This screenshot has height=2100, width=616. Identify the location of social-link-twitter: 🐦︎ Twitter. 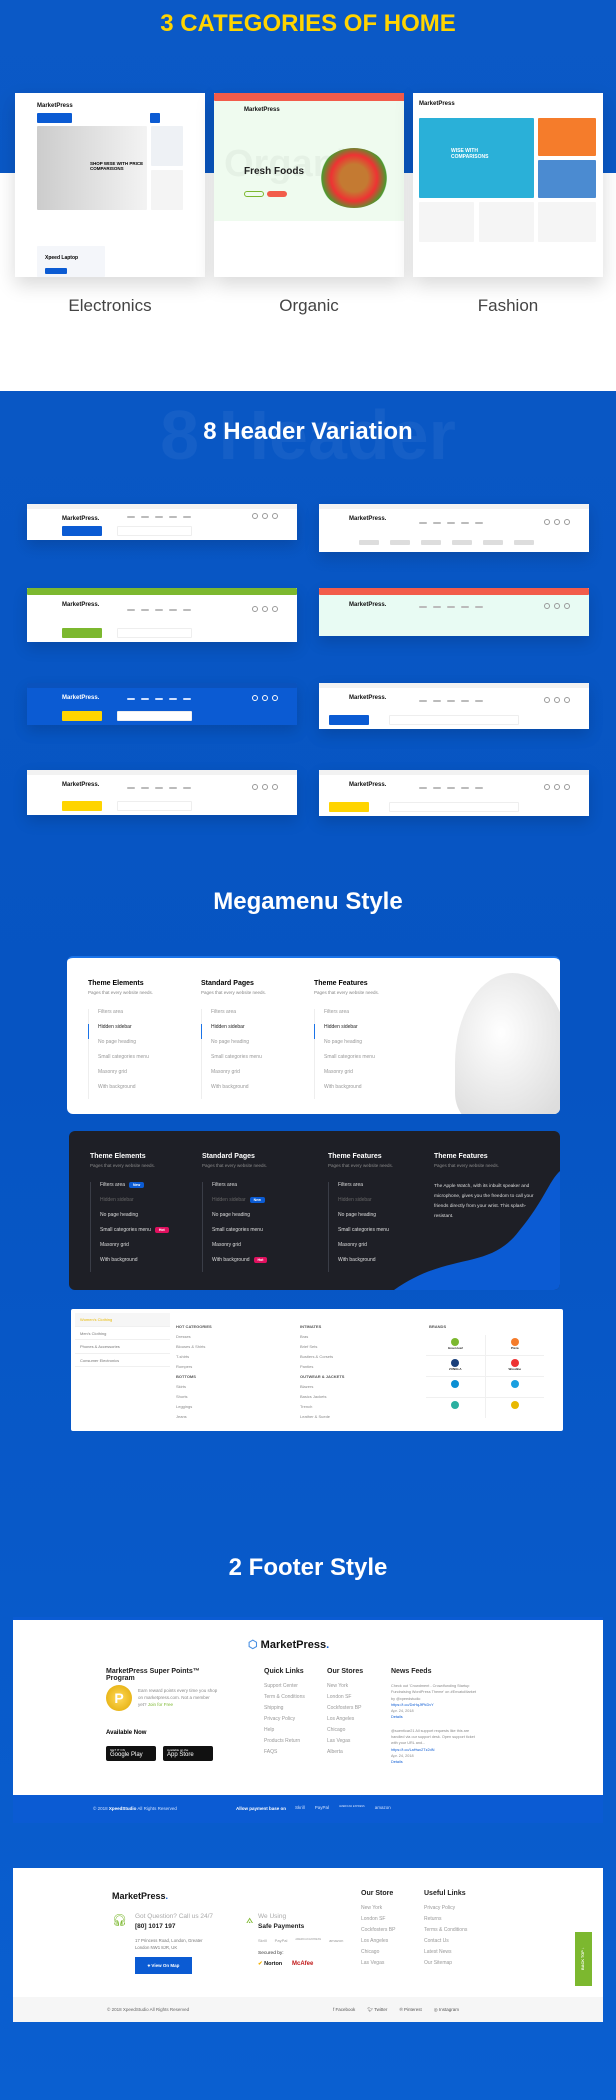
(377, 2010).